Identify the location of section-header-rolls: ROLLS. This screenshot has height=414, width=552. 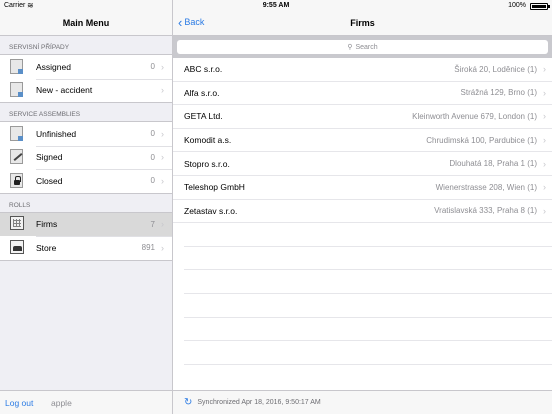
(20, 205).